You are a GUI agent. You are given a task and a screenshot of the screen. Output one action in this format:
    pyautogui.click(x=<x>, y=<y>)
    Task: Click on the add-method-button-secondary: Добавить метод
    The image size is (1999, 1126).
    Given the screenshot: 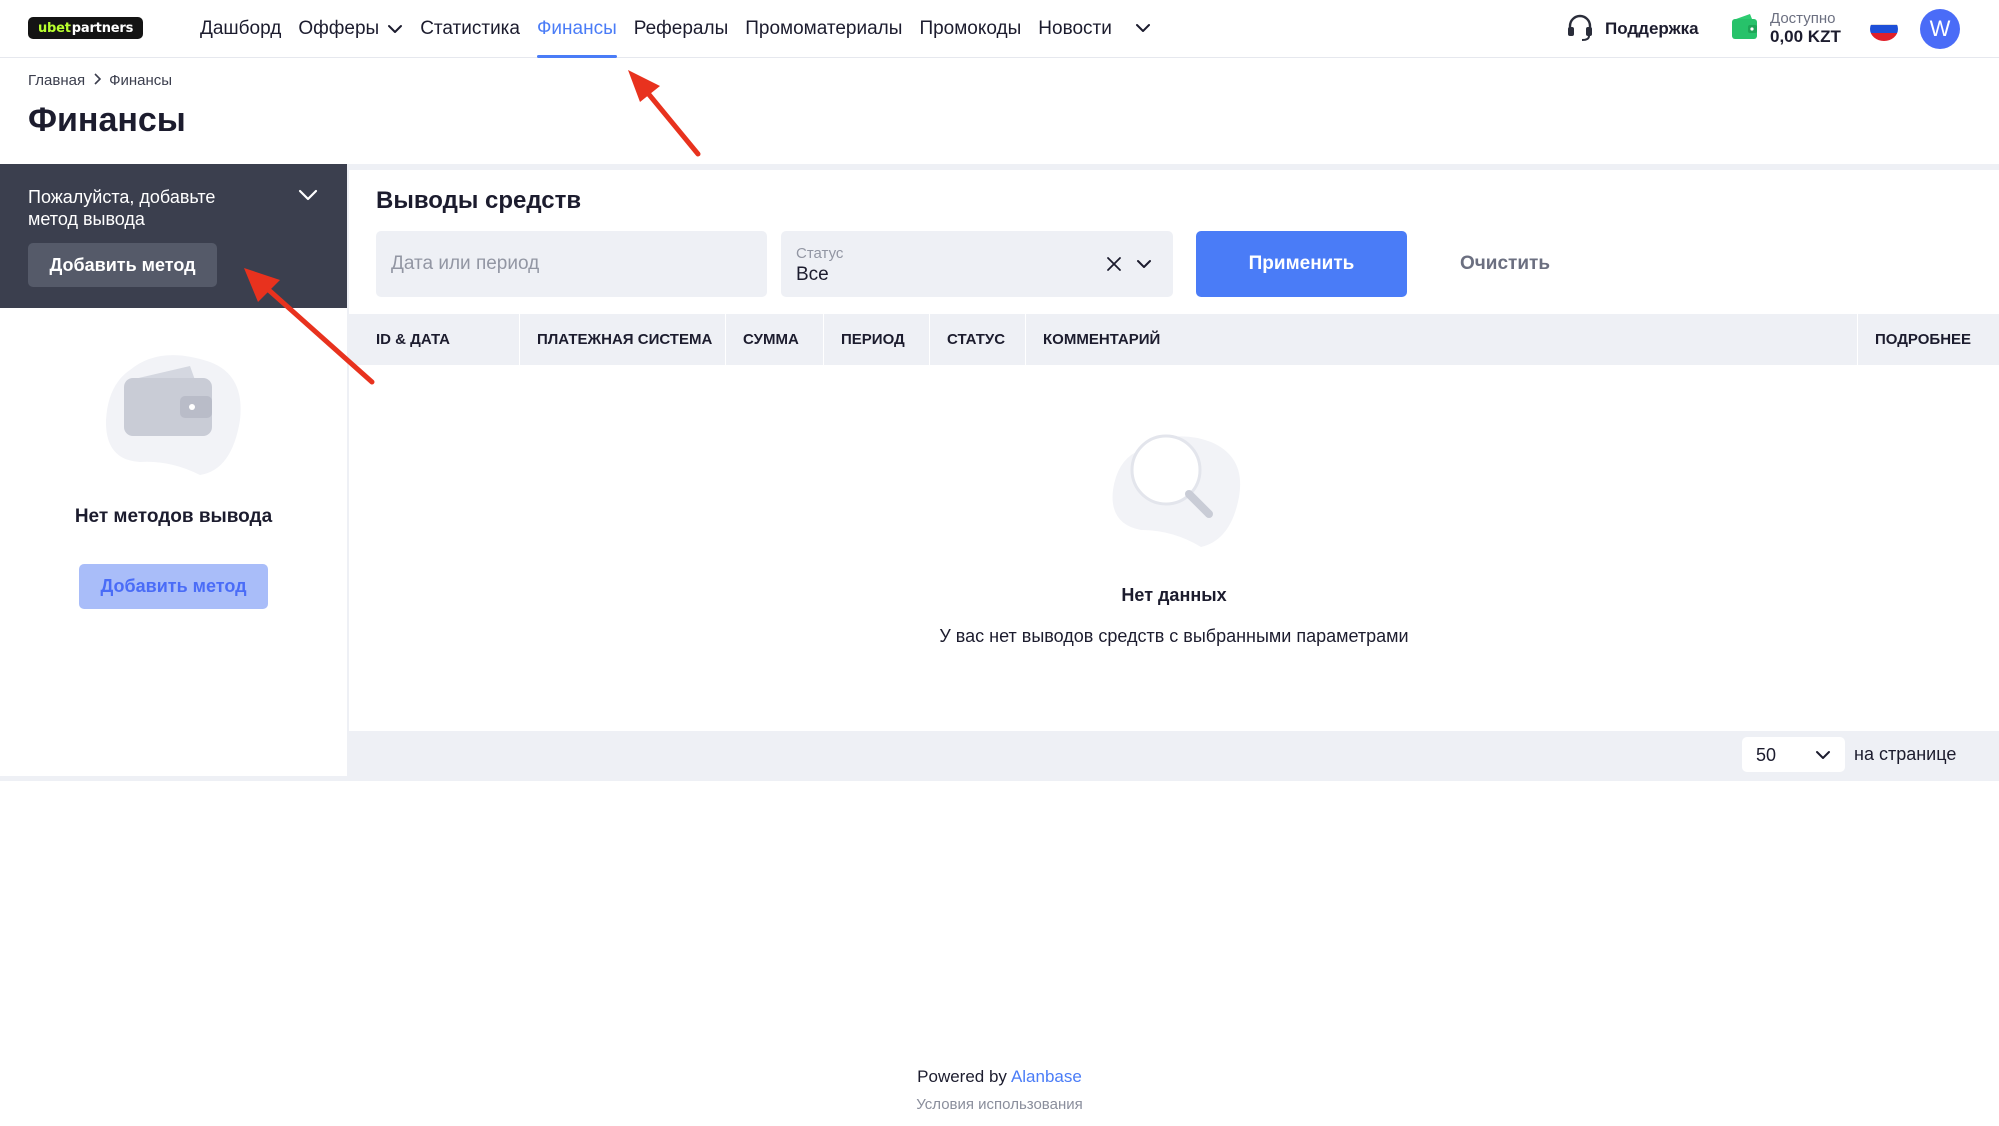 What is the action you would take?
    pyautogui.click(x=173, y=586)
    